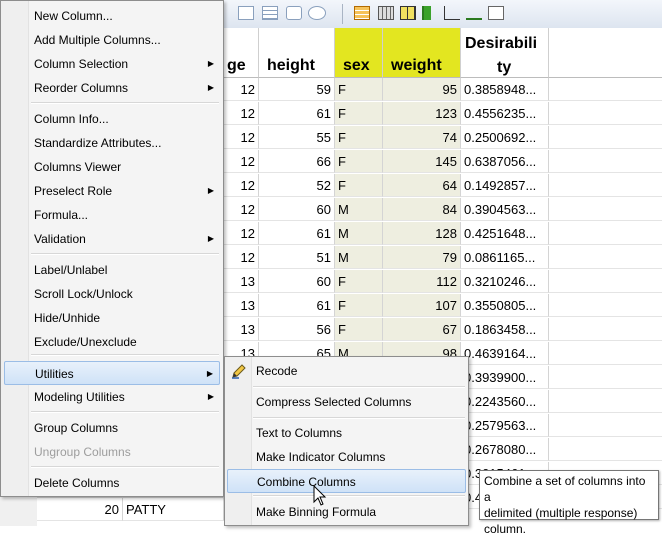 The width and height of the screenshot is (662, 537). What do you see at coordinates (422, 233) in the screenshot?
I see `table-cell: 128` at bounding box center [422, 233].